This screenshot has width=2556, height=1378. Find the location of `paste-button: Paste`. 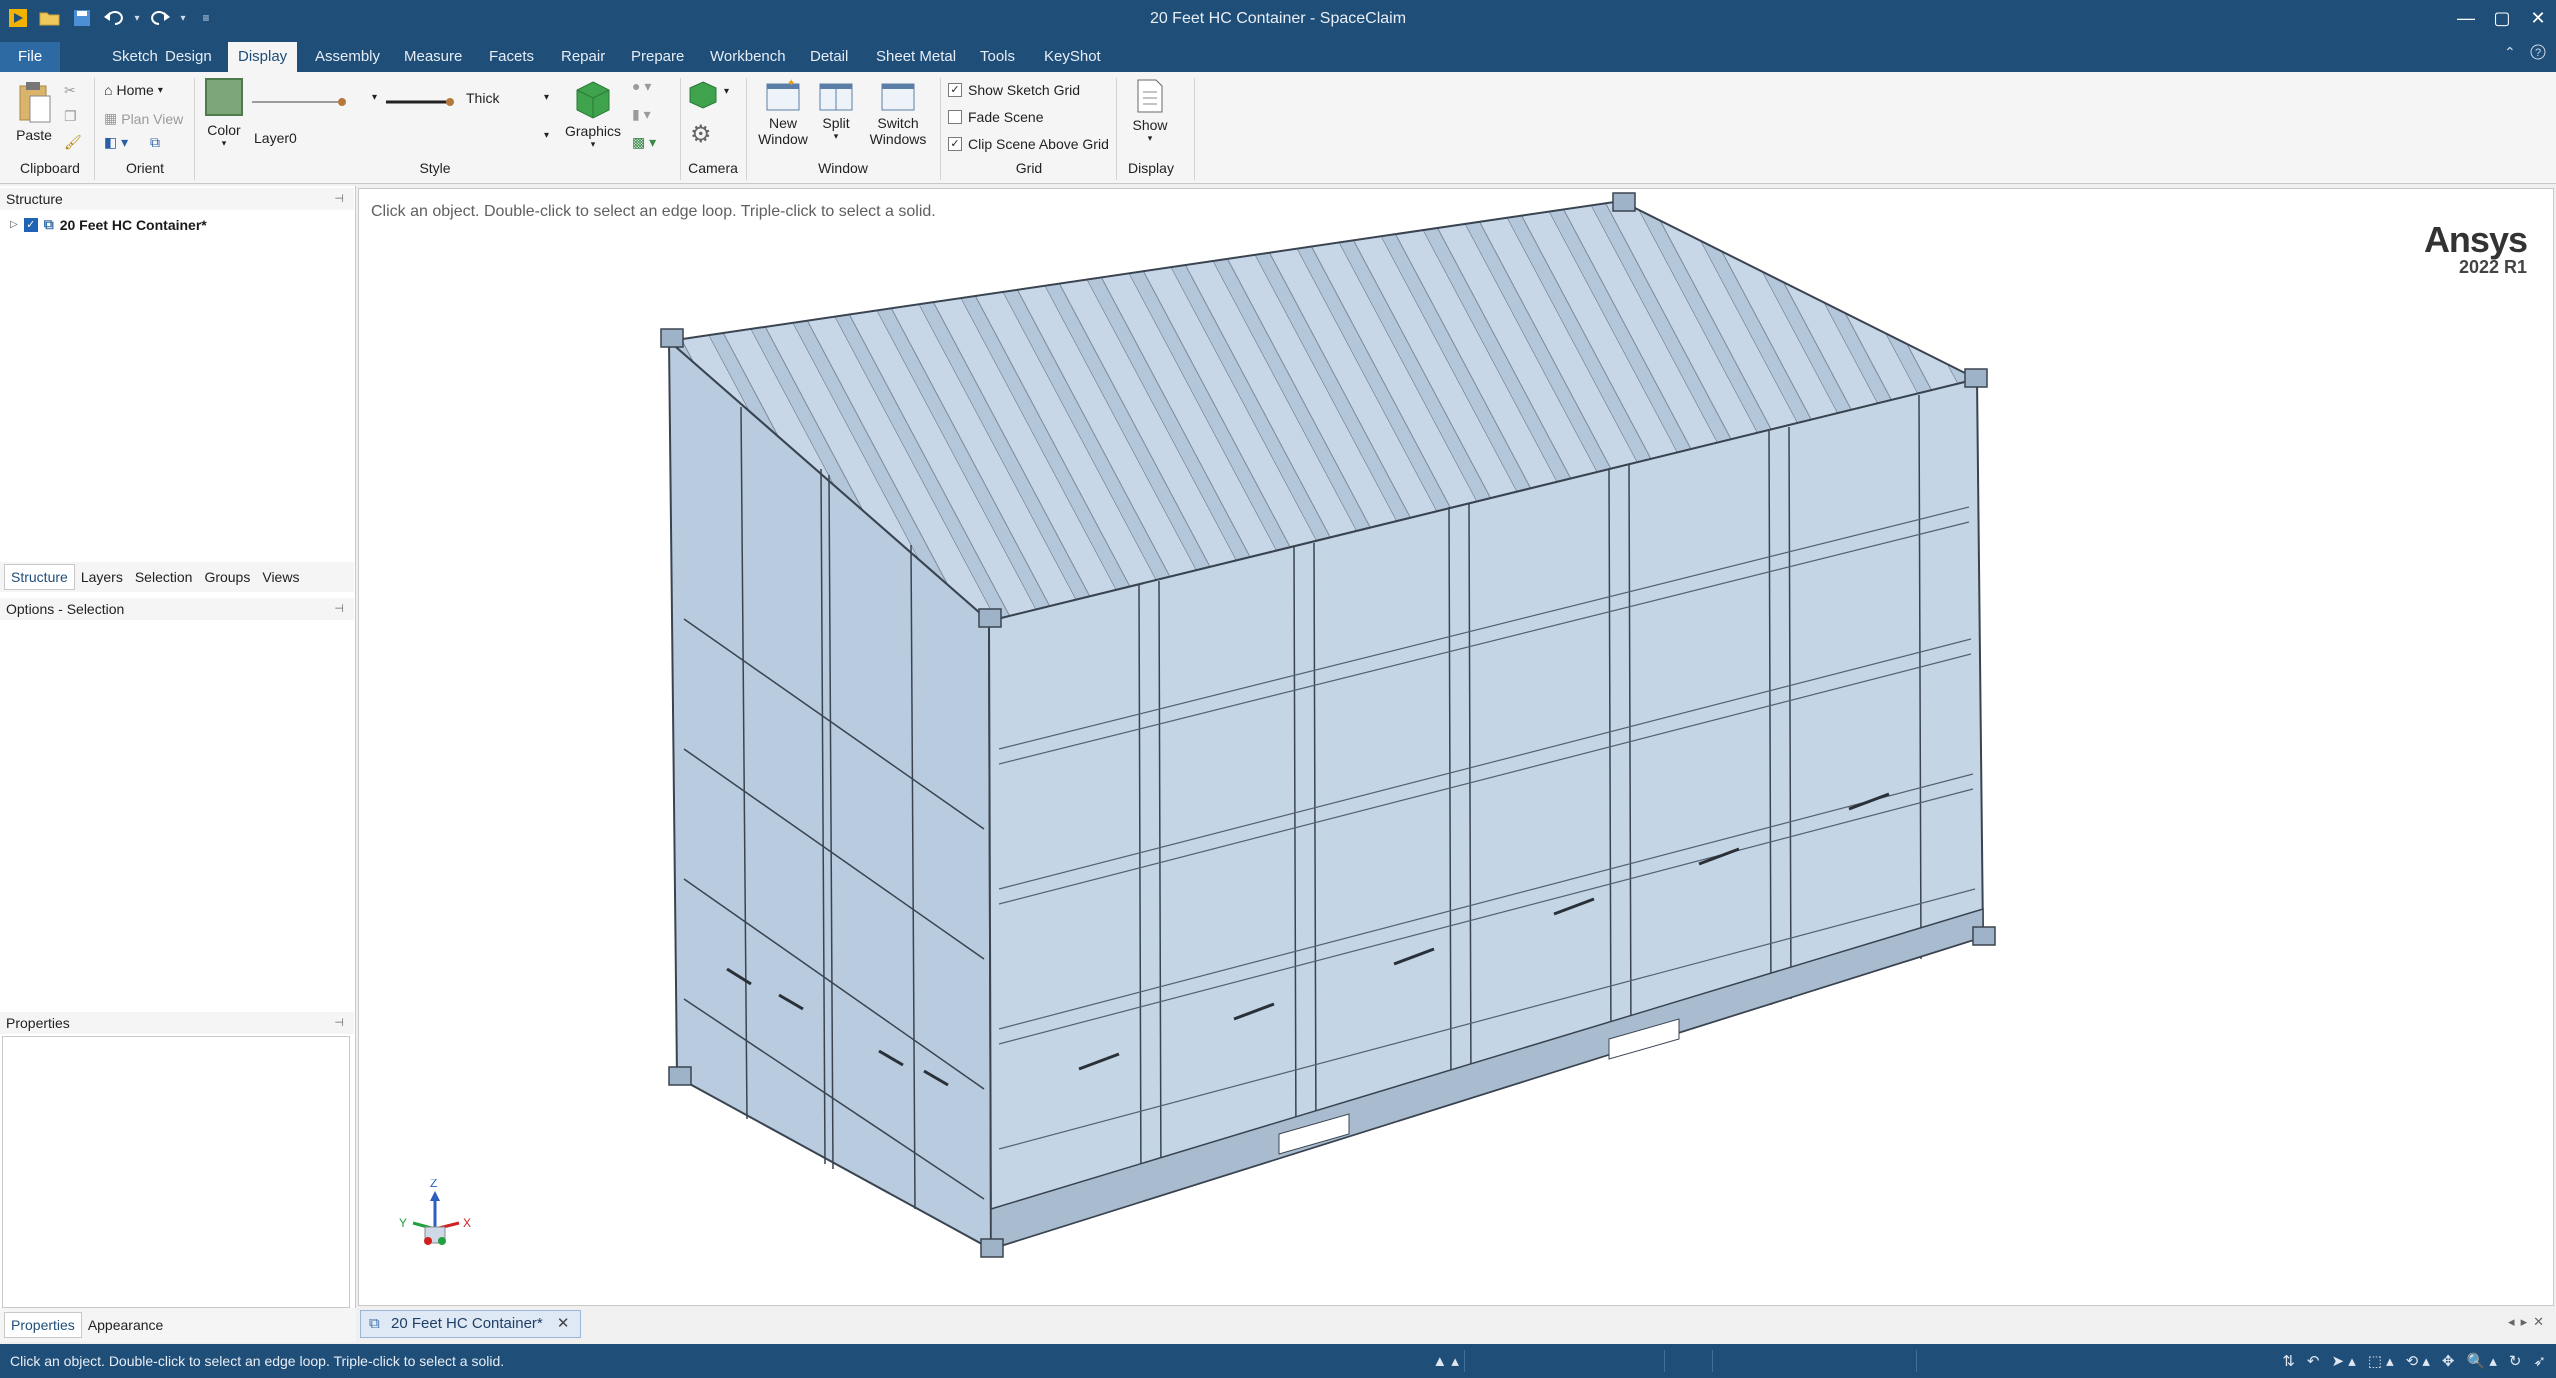

paste-button: Paste is located at coordinates (34, 111).